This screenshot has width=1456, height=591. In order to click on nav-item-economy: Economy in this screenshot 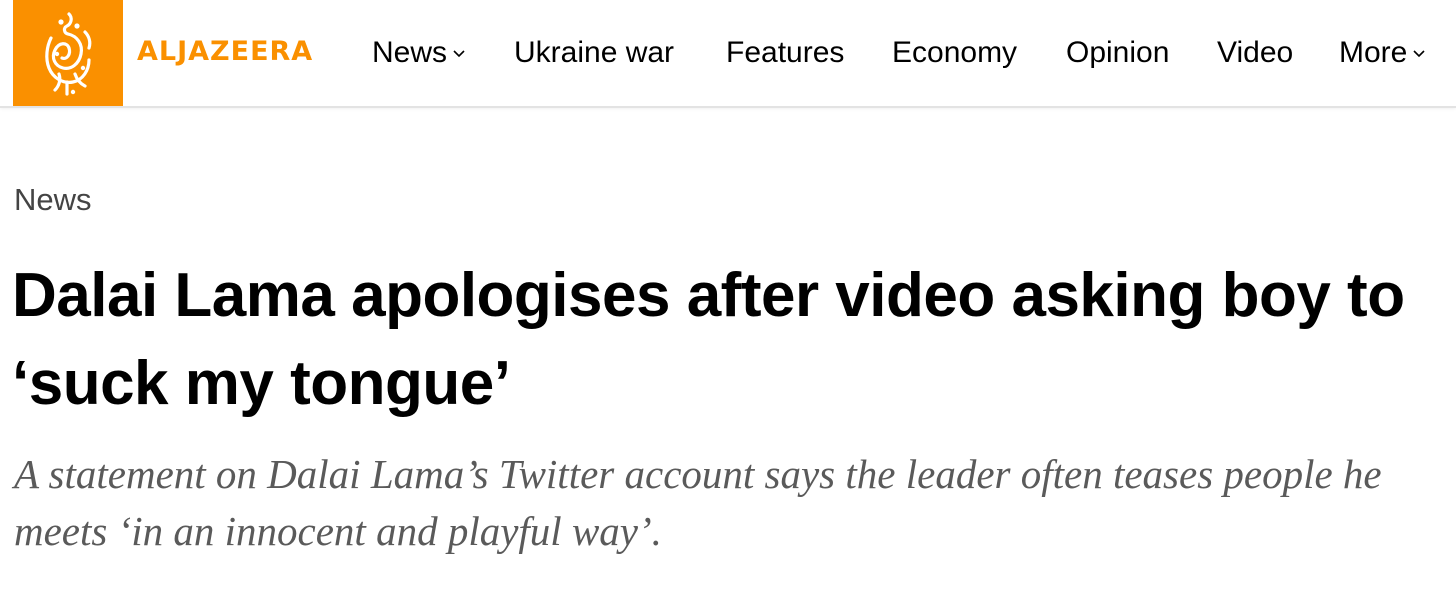, I will do `click(954, 53)`.